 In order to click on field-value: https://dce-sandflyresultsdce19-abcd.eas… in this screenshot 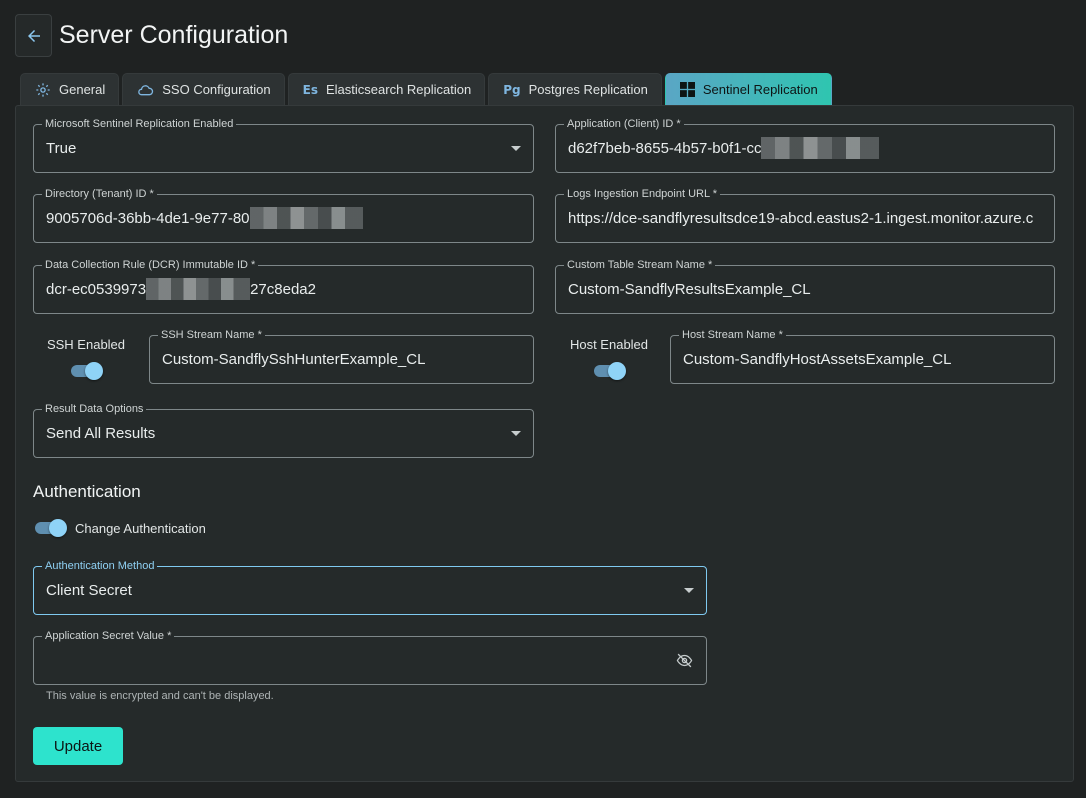, I will do `click(801, 218)`.